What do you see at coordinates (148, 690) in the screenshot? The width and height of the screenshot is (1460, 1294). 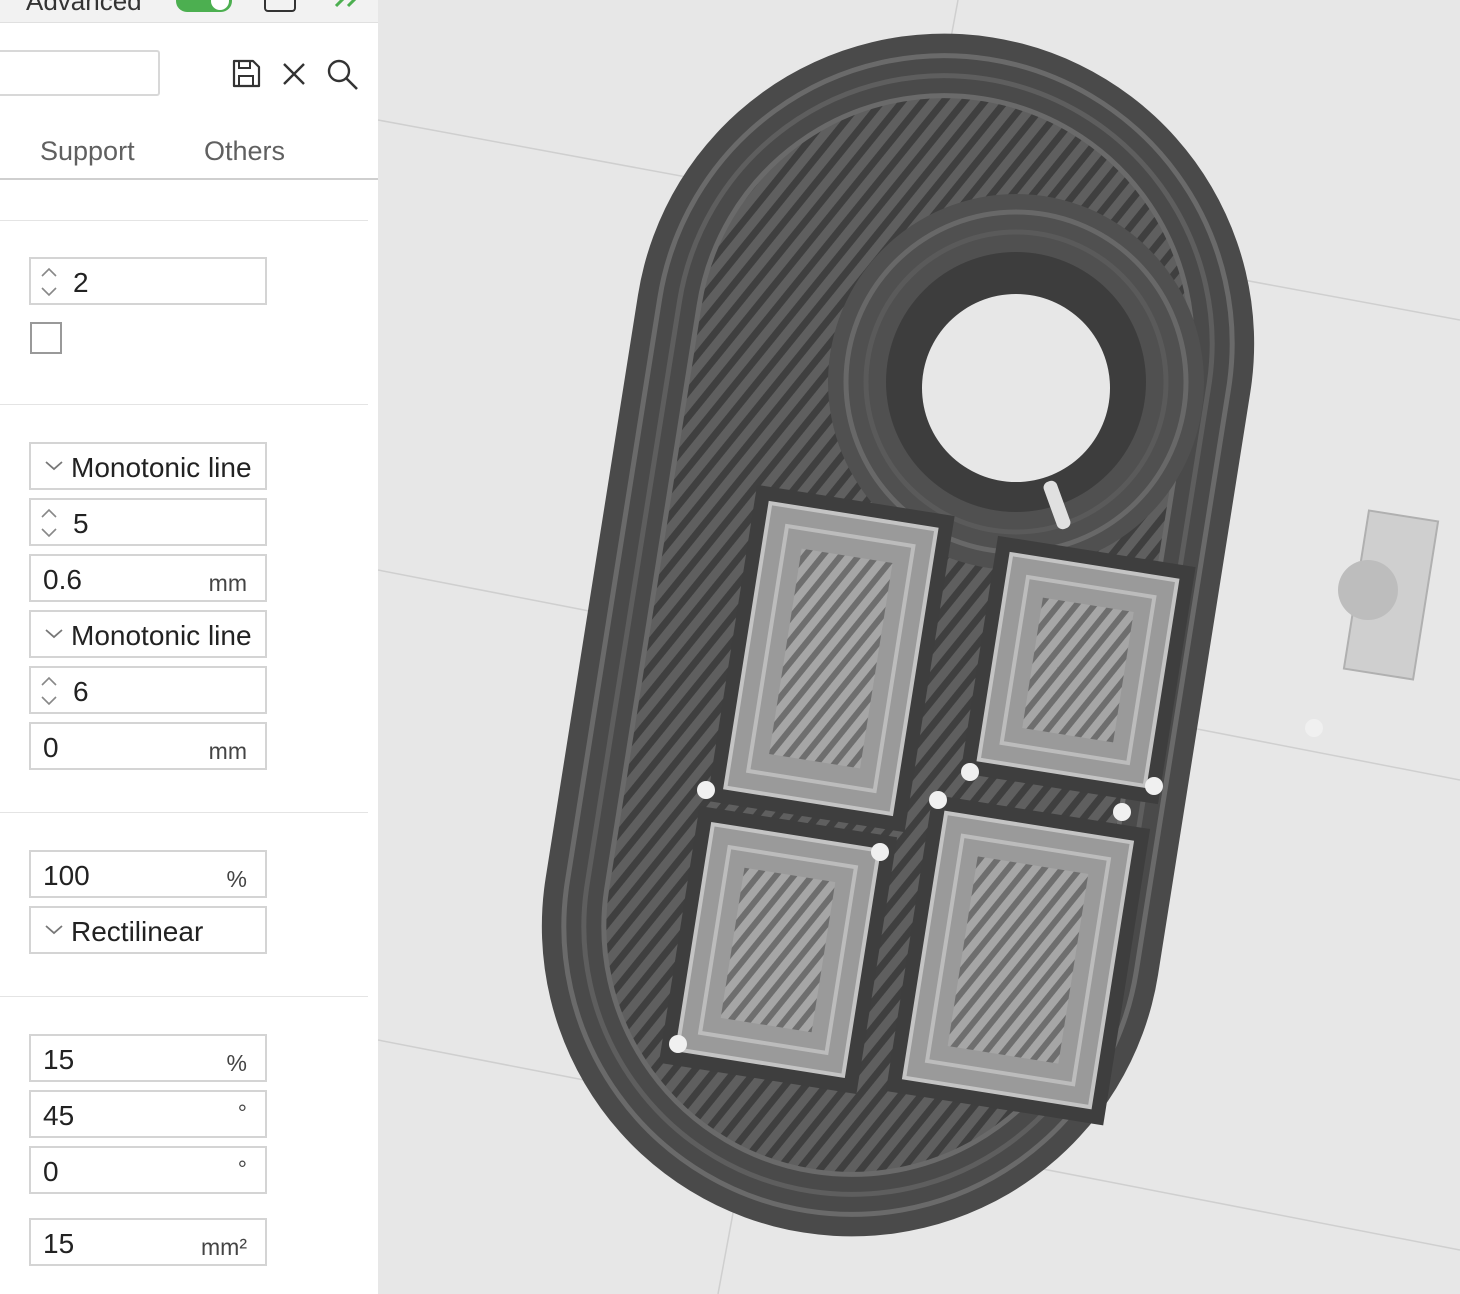 I see `number-stepper-3: 6` at bounding box center [148, 690].